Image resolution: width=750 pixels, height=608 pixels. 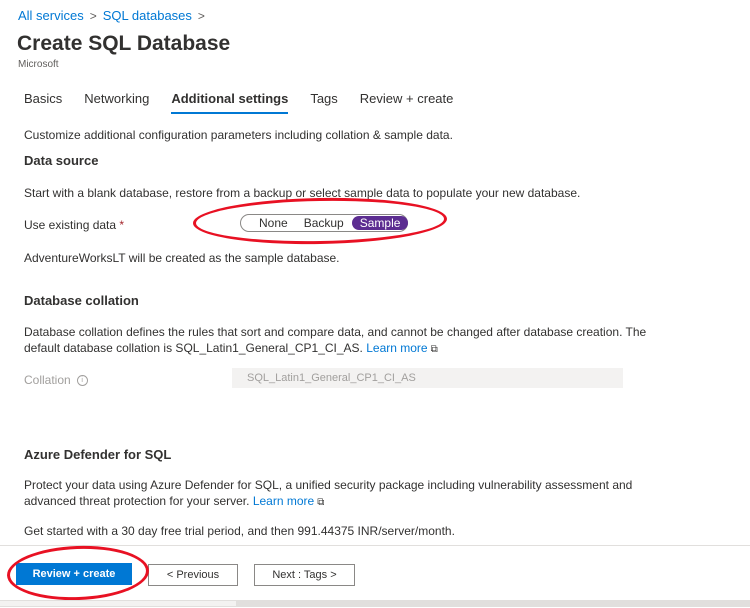 I want to click on scrollbar-thumb, so click(x=118, y=603).